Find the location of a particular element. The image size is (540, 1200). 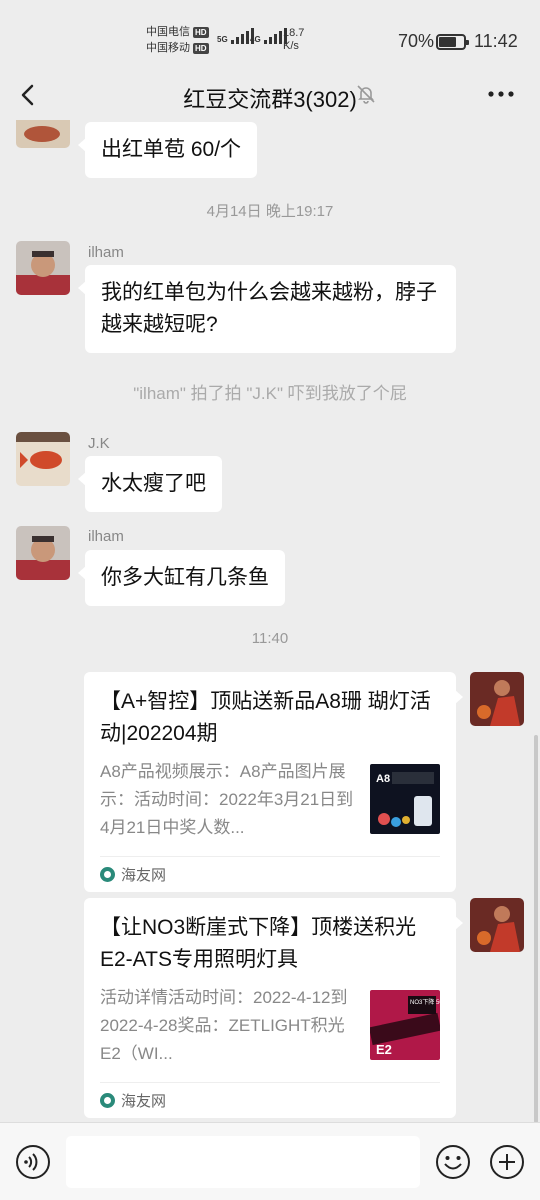

message-bubble: 你多大缸有几条鱼 is located at coordinates (181, 578).